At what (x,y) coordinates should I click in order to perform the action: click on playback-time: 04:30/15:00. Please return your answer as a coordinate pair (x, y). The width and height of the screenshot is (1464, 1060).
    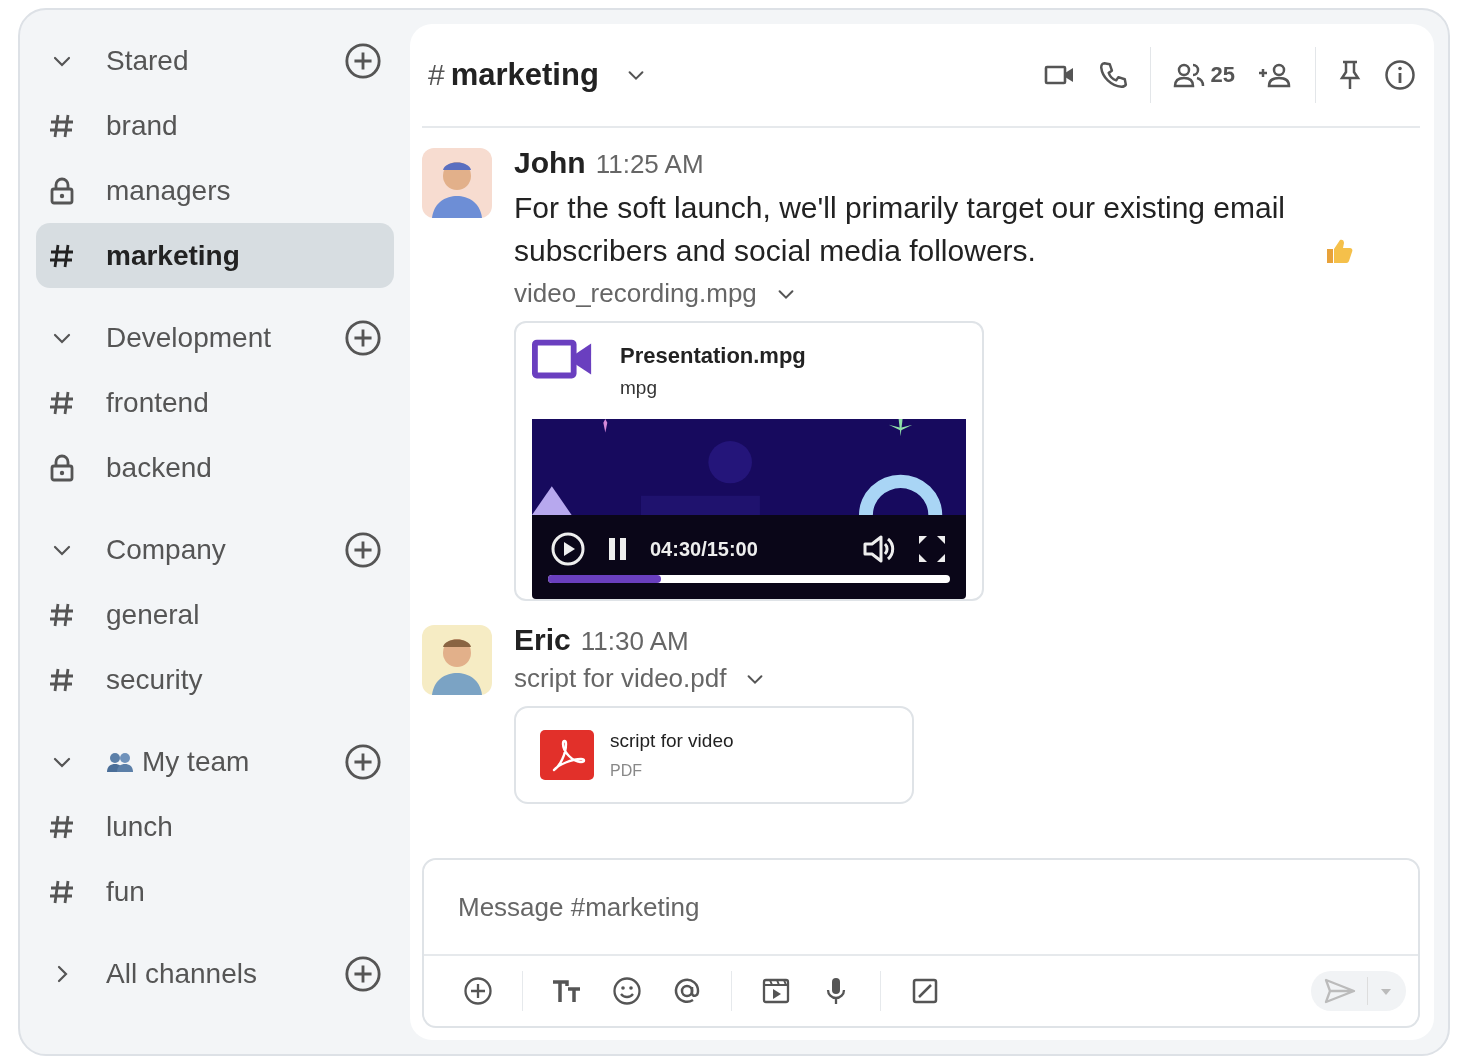
    Looking at the image, I should click on (704, 549).